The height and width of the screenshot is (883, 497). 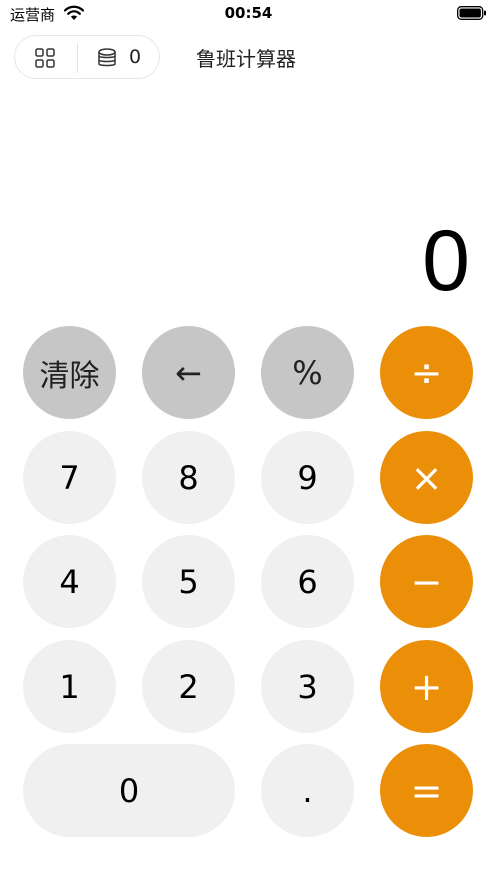 What do you see at coordinates (69, 581) in the screenshot?
I see `digit-4-button: 4` at bounding box center [69, 581].